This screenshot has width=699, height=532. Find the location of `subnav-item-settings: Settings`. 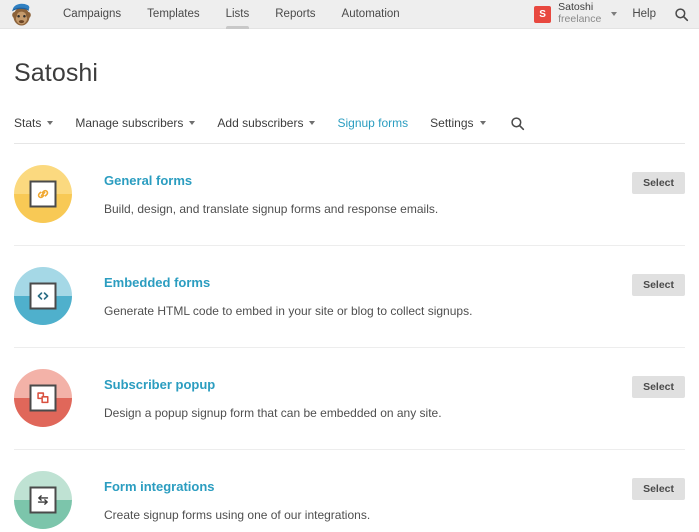

subnav-item-settings: Settings is located at coordinates (458, 123).